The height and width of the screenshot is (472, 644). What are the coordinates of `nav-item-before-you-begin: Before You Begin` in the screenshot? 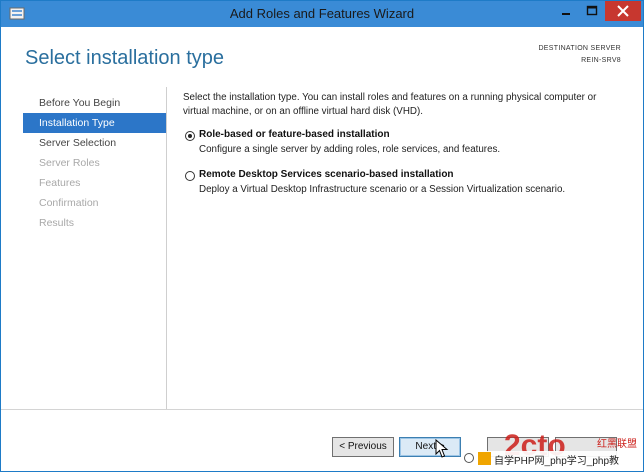 It's located at (95, 103).